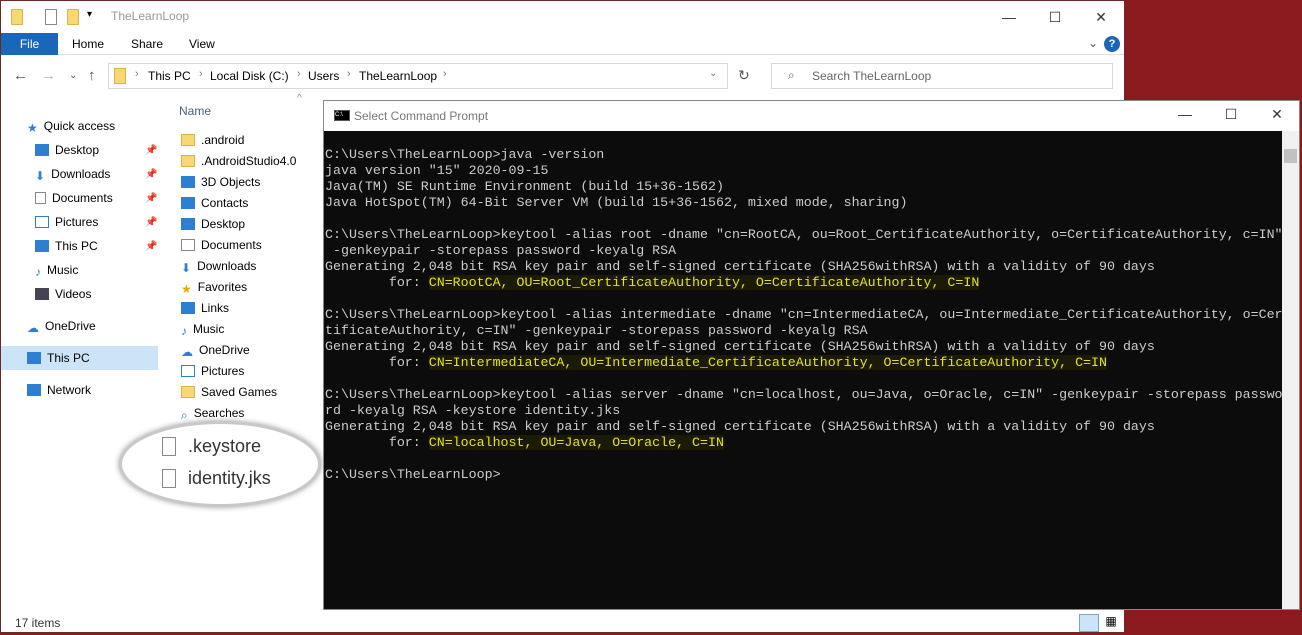 The width and height of the screenshot is (1302, 635). I want to click on minimize-button: —, so click(1009, 17).